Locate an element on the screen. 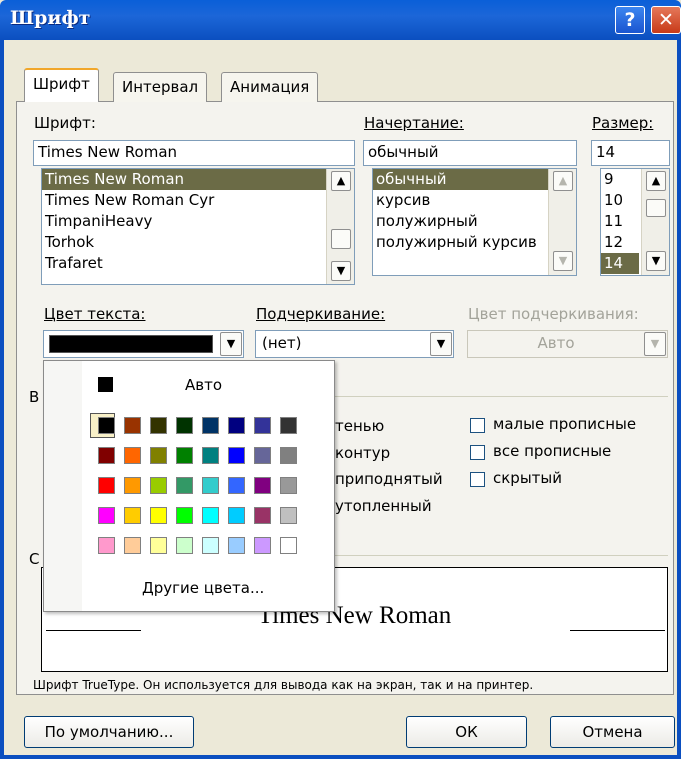 This screenshot has width=681, height=759. effect-shadow: тенью is located at coordinates (359, 426).